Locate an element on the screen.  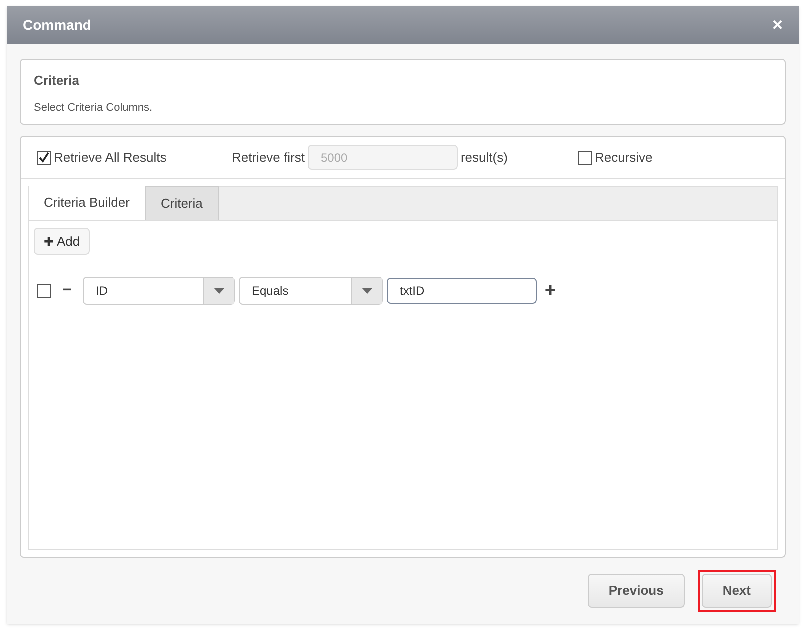
nav-button: Previous is located at coordinates (636, 591).